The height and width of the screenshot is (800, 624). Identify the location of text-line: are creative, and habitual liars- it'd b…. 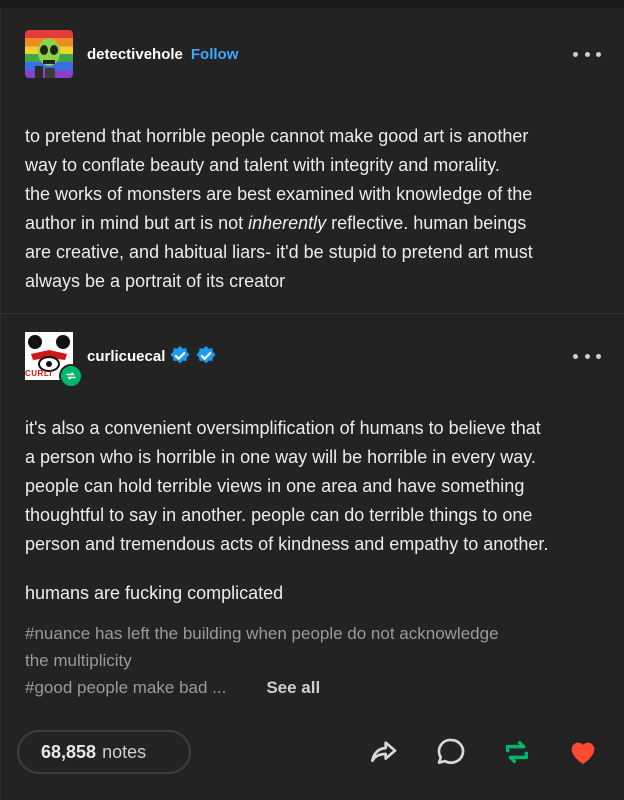
(279, 252).